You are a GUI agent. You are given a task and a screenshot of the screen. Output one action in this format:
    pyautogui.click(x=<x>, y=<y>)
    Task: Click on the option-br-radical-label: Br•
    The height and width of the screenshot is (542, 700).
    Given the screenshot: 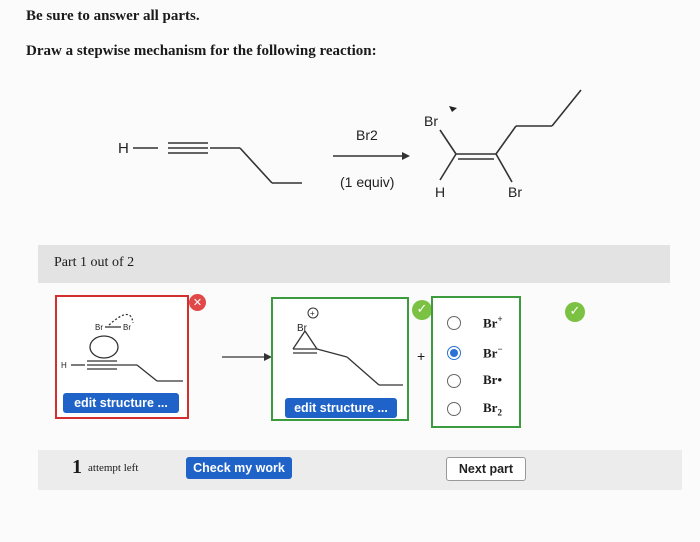 What is the action you would take?
    pyautogui.click(x=492, y=379)
    